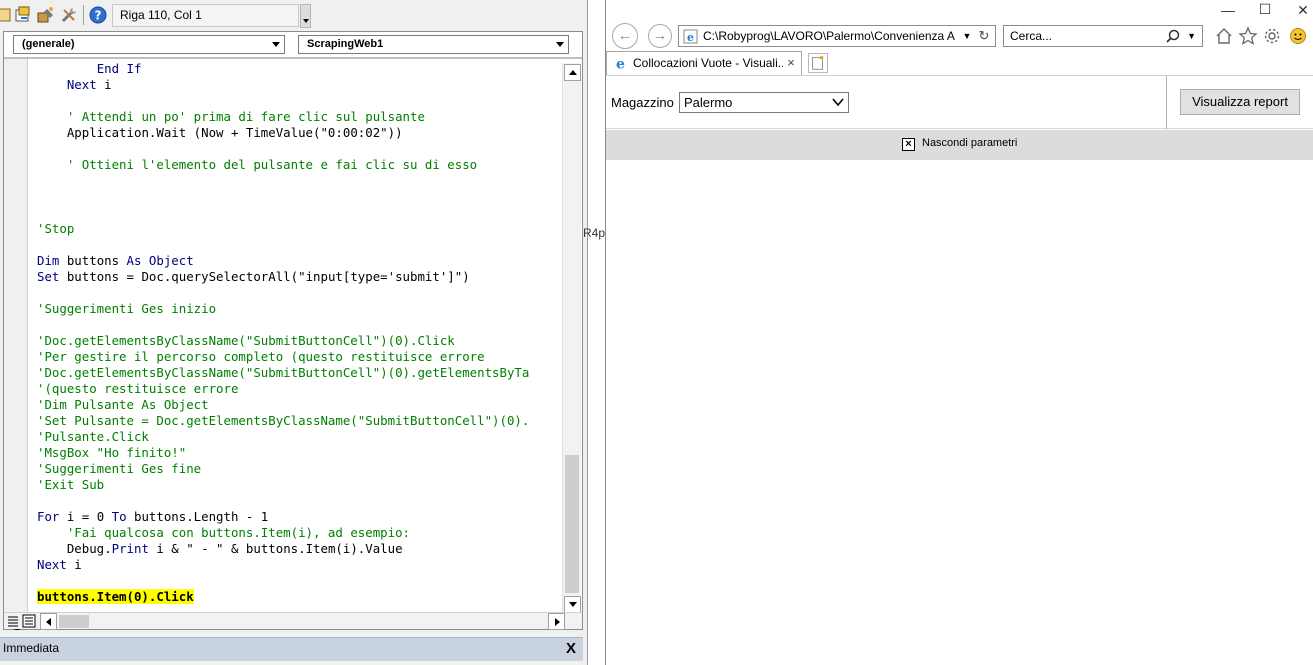 The width and height of the screenshot is (1313, 665). Describe the element at coordinates (275, 548) in the screenshot. I see `code-token: i & " - " & buttons.Item(i).Value` at that location.